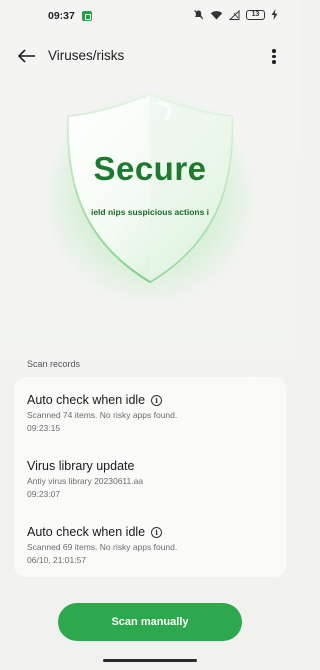  I want to click on arrow-left-icon, so click(26, 56).